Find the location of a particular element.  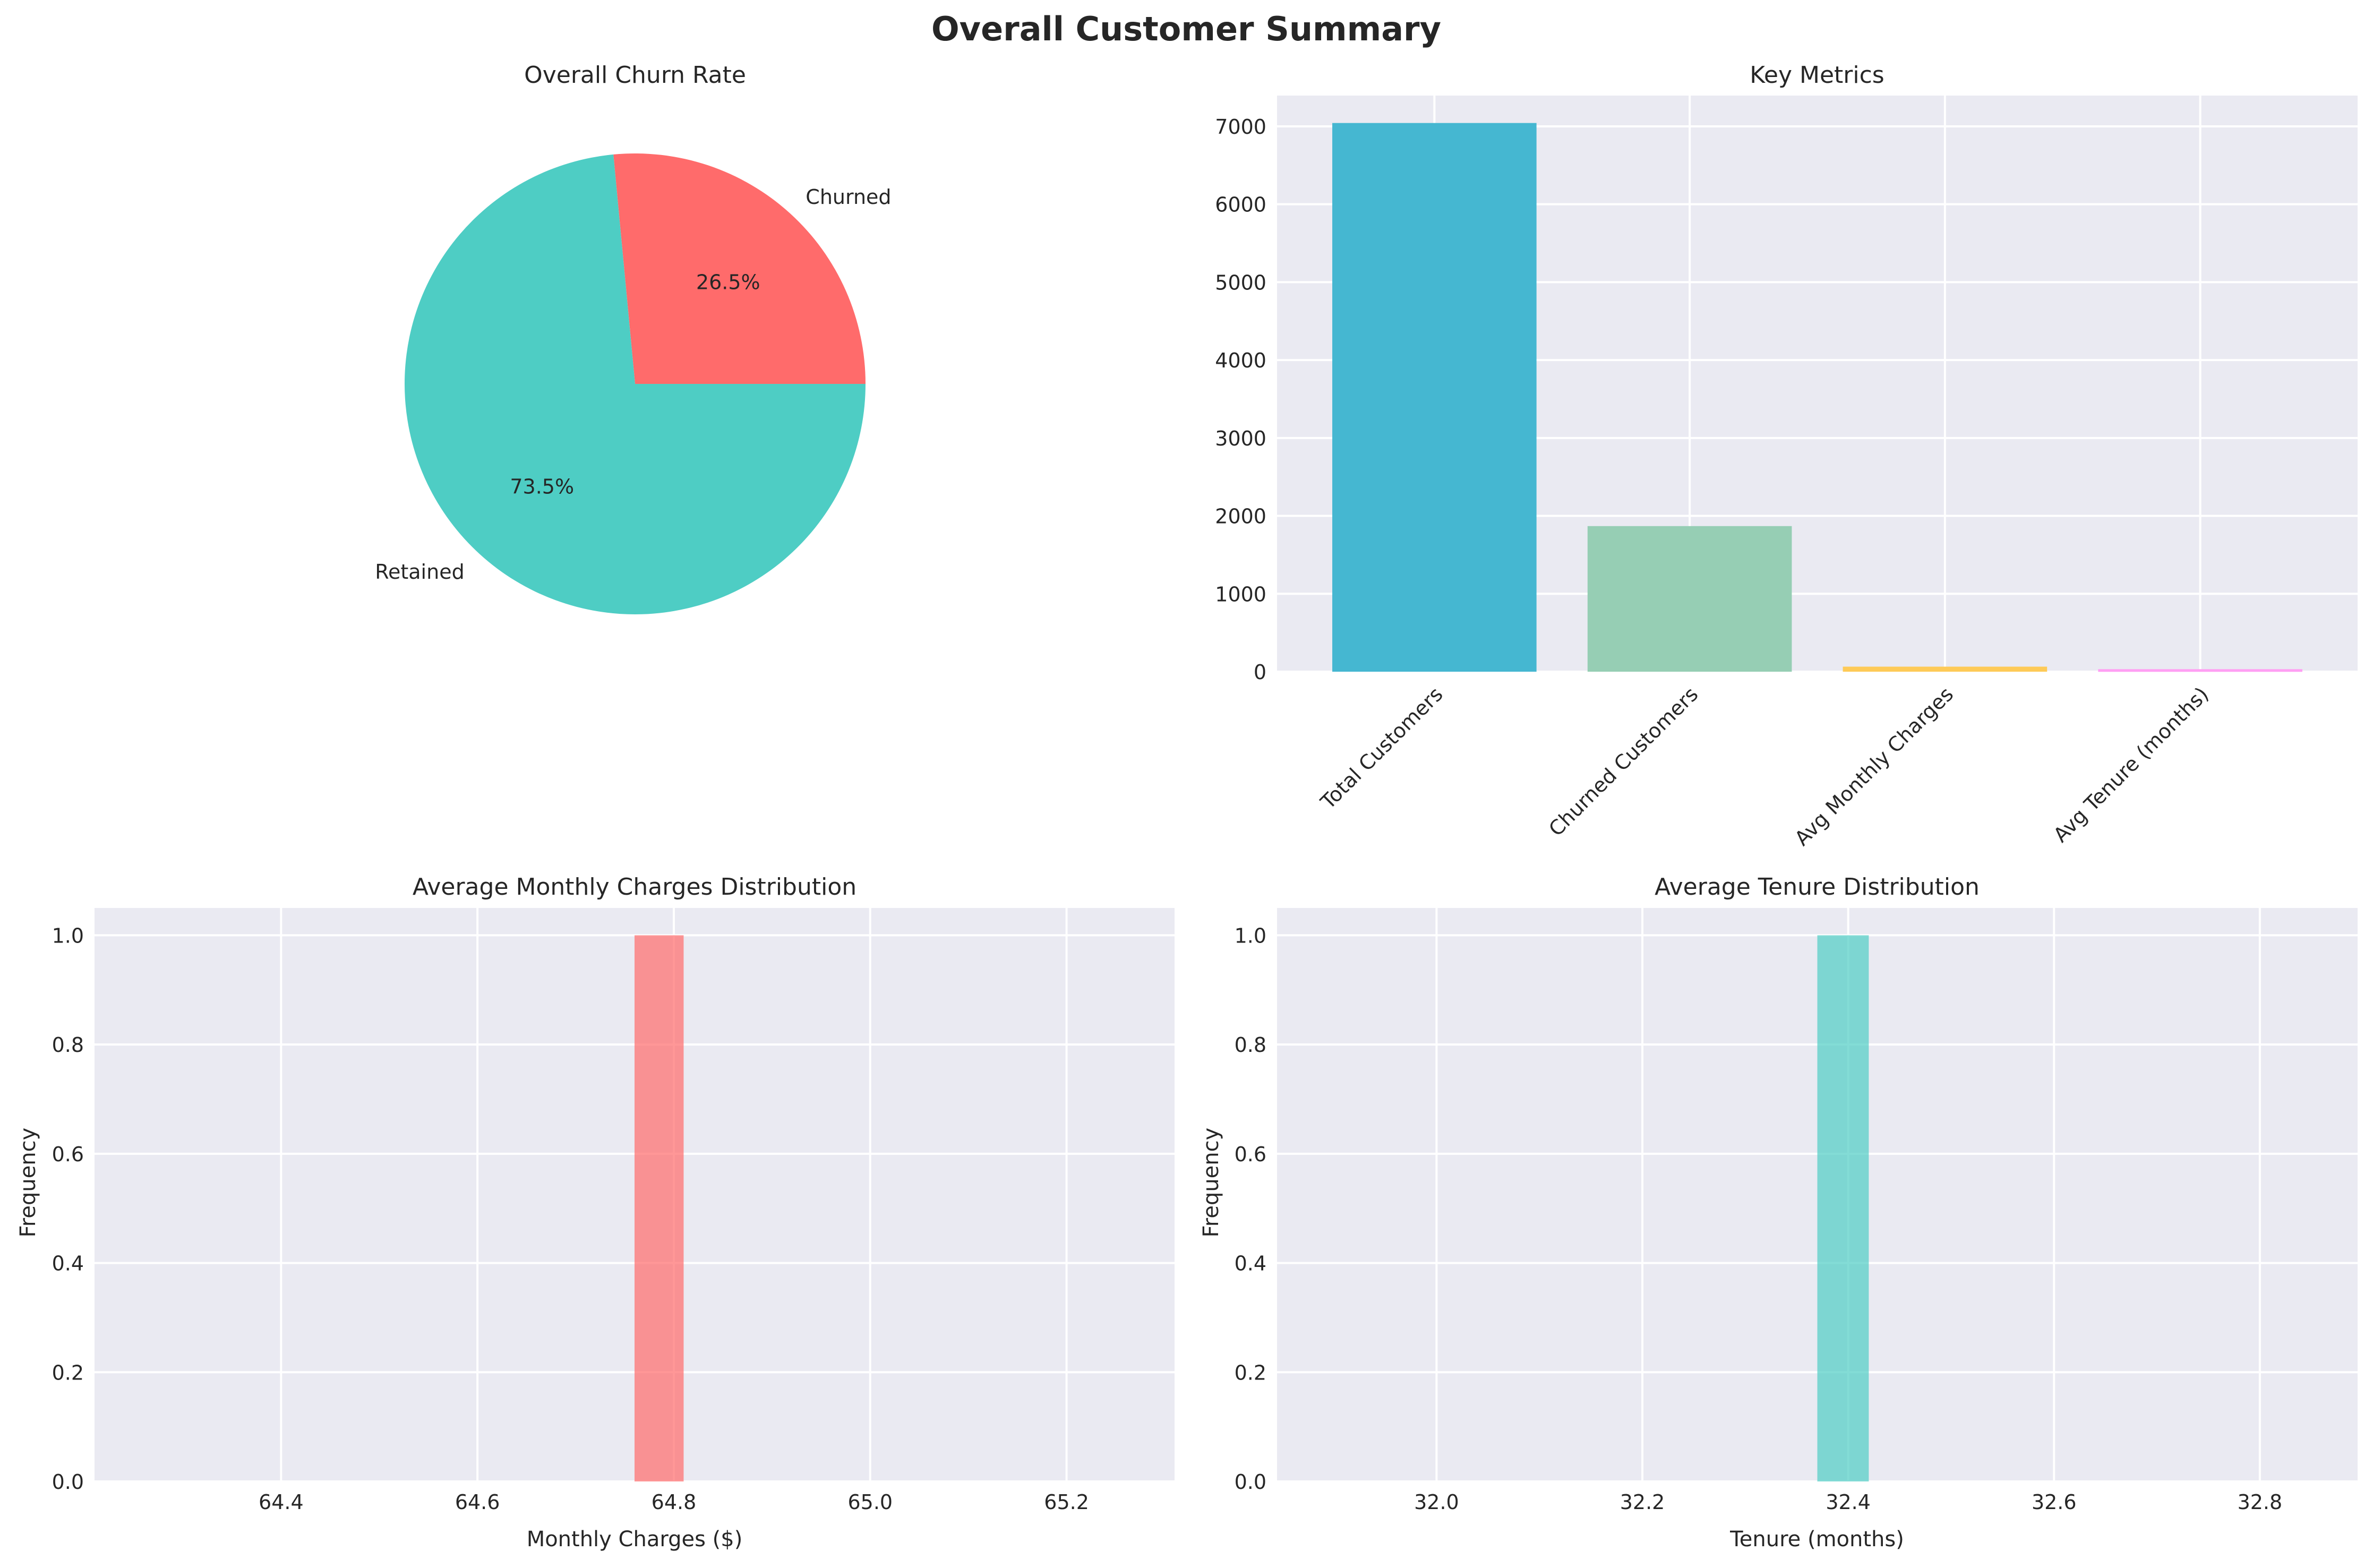

hist-xtick-label: 32.2 is located at coordinates (1642, 1502).